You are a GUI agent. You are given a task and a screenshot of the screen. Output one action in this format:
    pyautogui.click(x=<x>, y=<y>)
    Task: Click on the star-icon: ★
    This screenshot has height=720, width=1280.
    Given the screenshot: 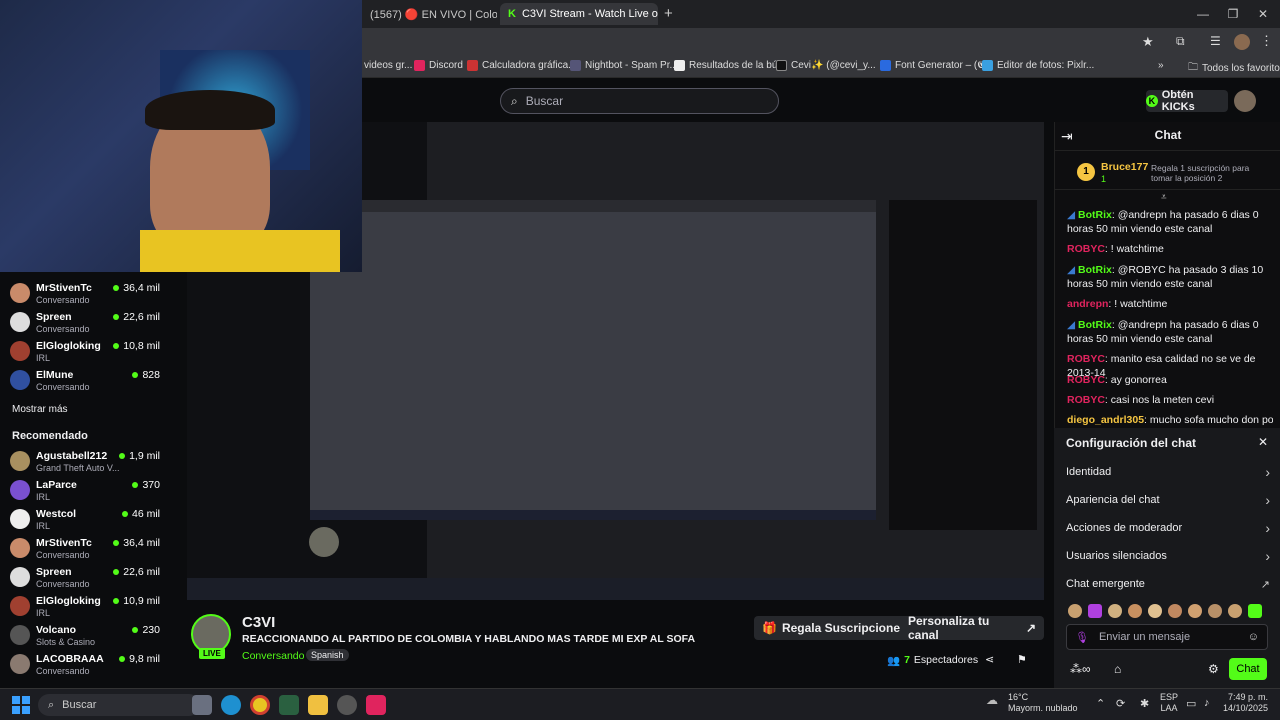 What is the action you would take?
    pyautogui.click(x=1148, y=42)
    